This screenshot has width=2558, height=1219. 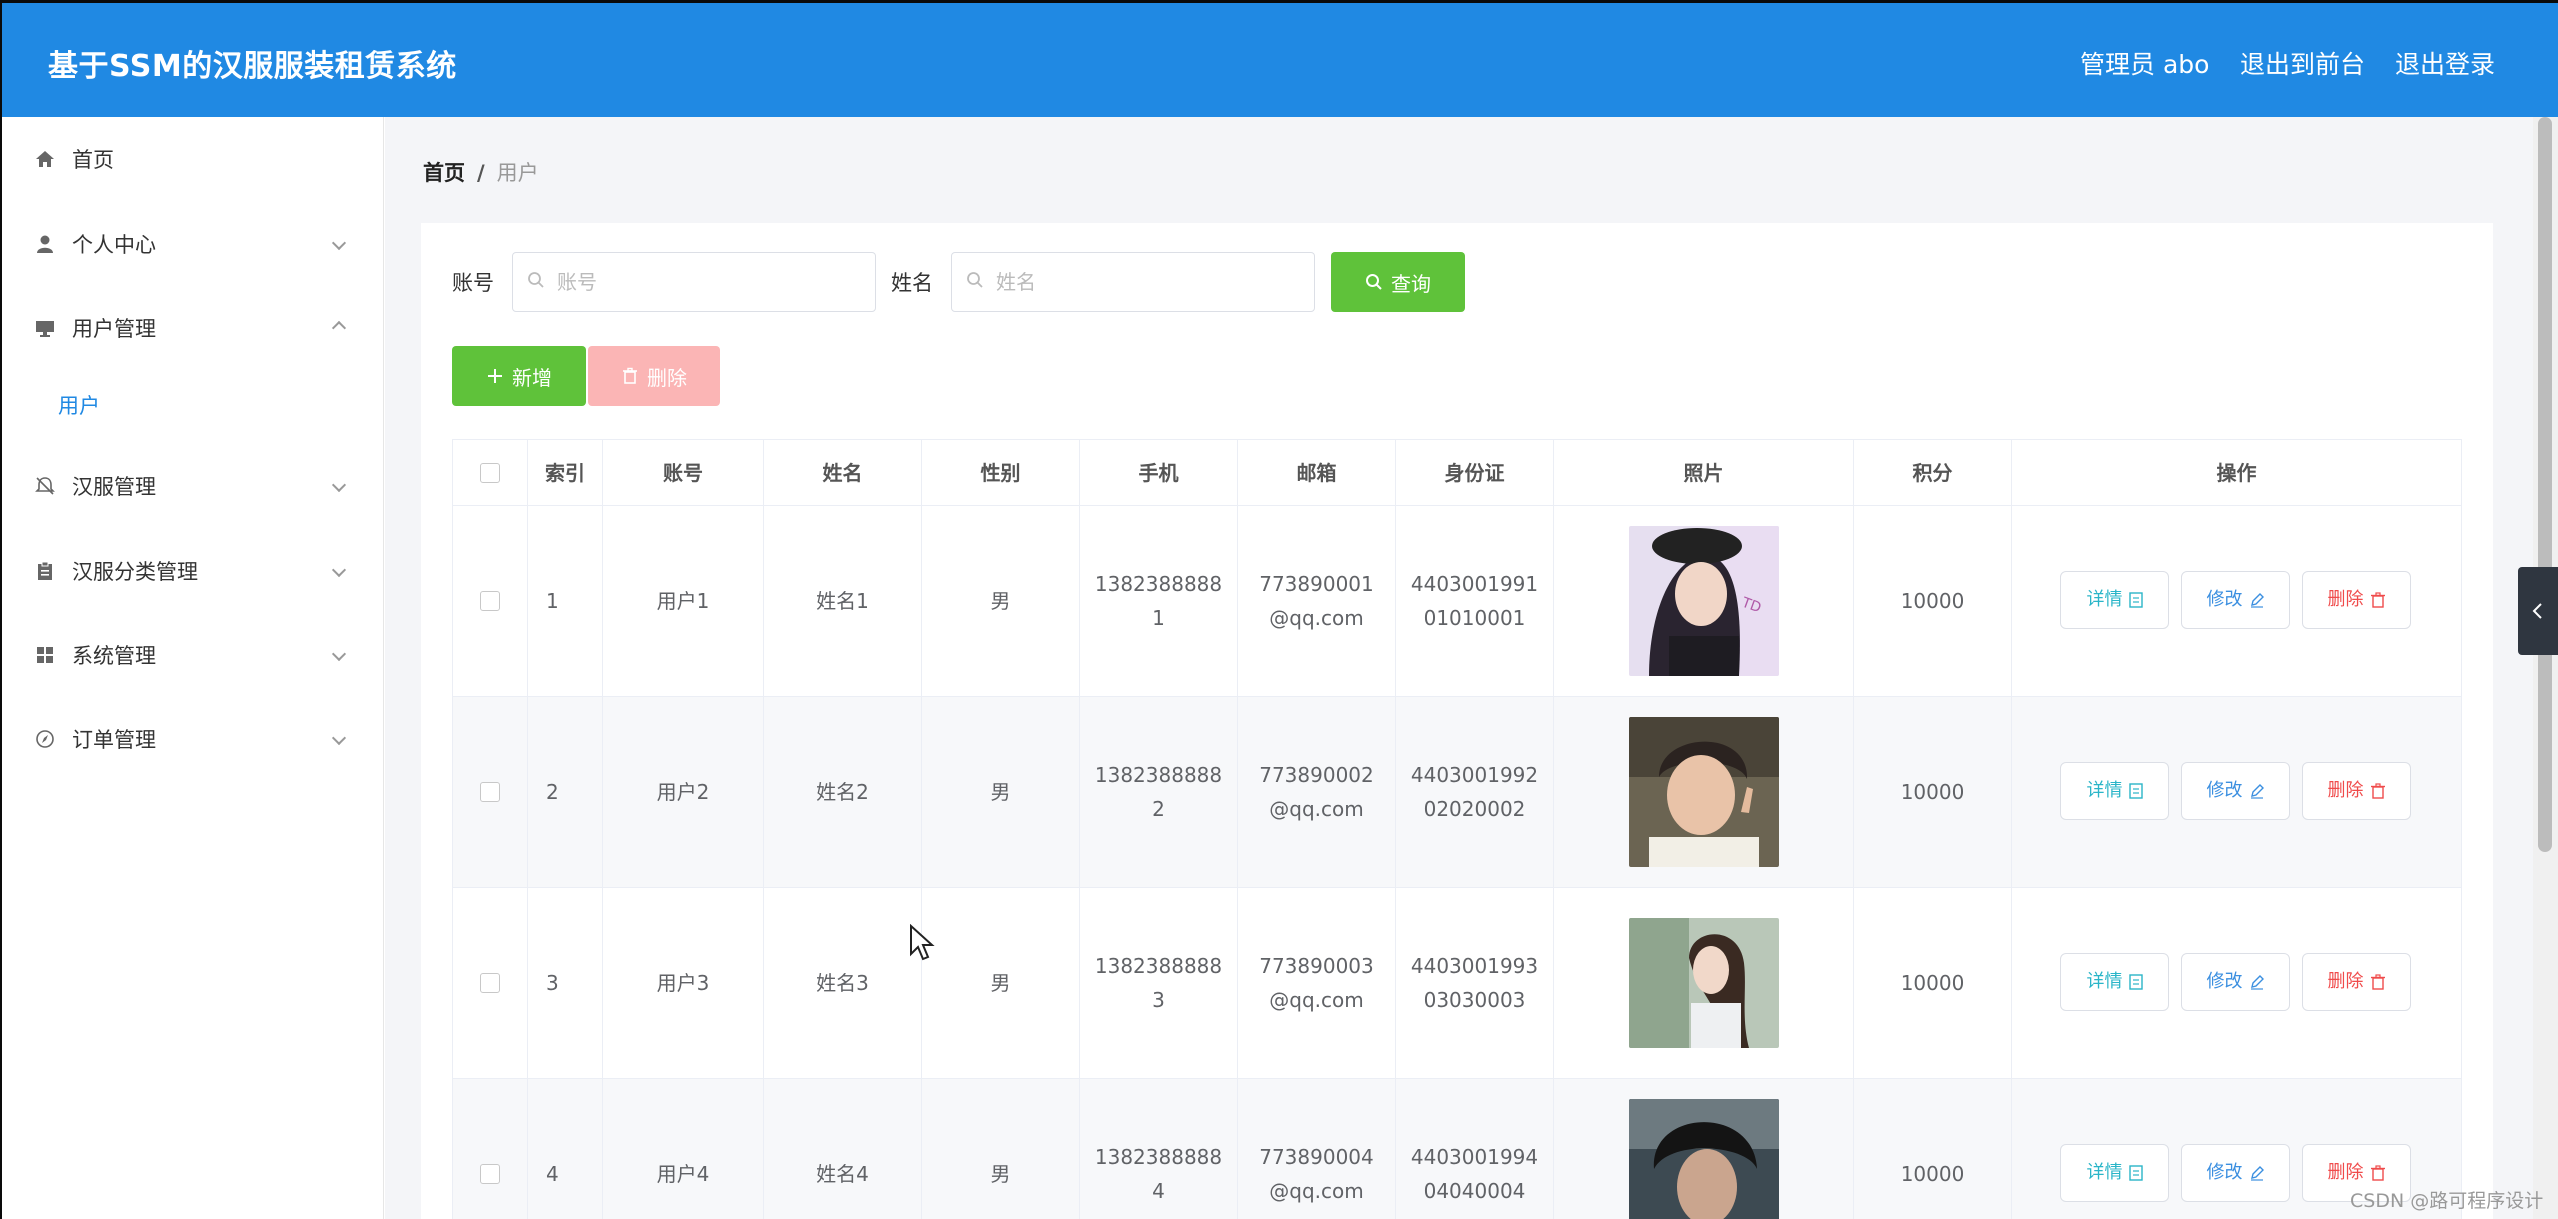 I want to click on cell-index: 4, so click(x=565, y=1149).